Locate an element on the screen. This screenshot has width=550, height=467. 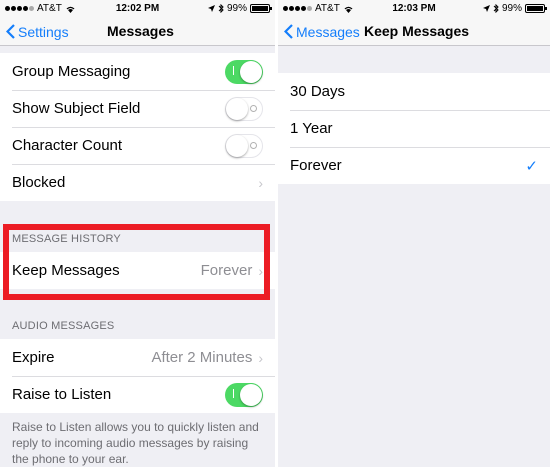
raise-to-listen-toggle is located at coordinates (244, 394).